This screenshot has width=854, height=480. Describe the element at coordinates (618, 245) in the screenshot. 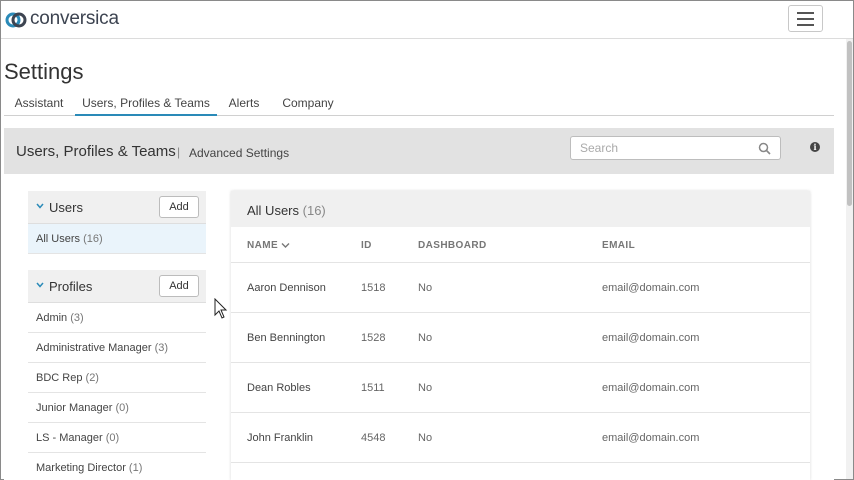

I see `column-header-email: EMAIL` at that location.